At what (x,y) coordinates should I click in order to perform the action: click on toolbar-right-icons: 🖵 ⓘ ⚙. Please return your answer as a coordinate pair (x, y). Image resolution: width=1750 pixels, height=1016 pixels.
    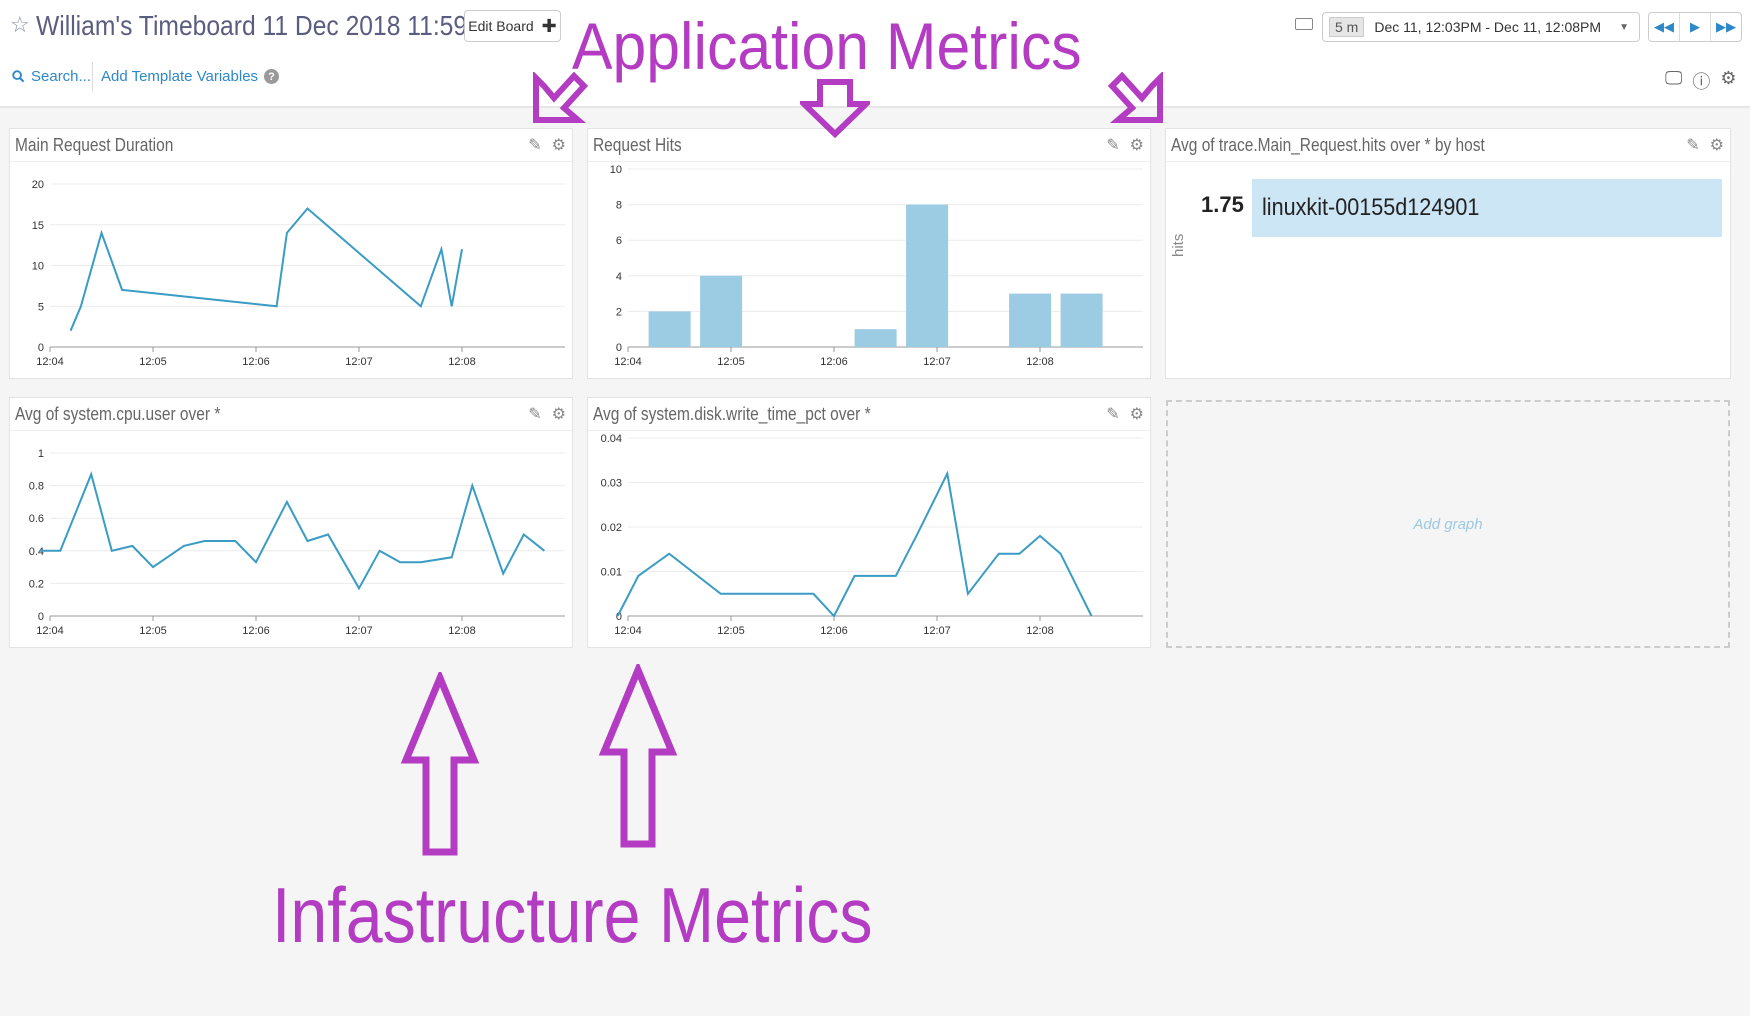
    Looking at the image, I should click on (1701, 81).